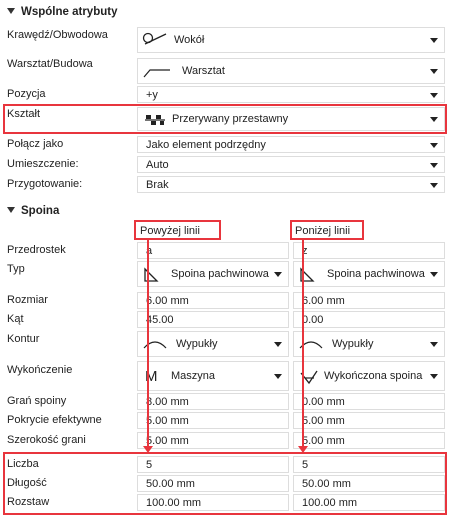  Describe the element at coordinates (303, 344) in the screenshot. I see `below-arrow-line` at that location.